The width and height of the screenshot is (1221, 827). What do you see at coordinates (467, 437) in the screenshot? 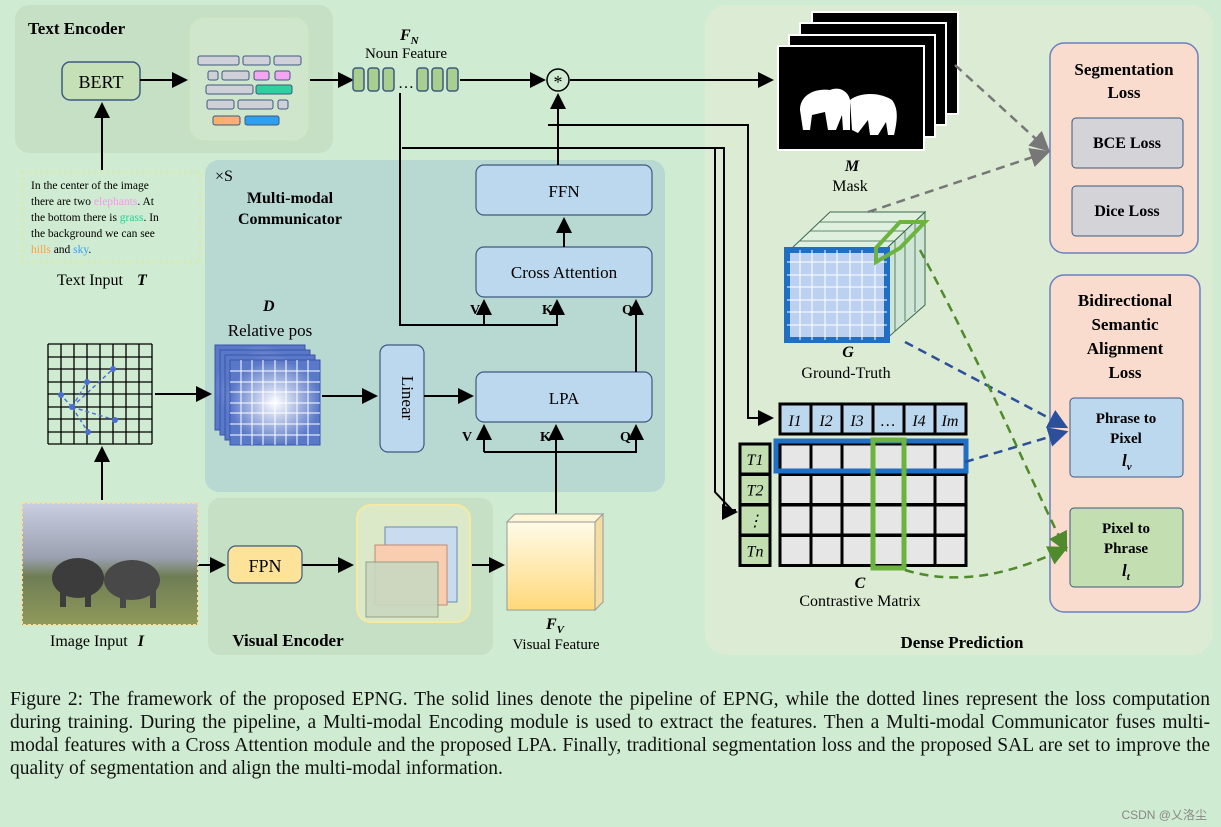
I see `v-label-lpa: V` at bounding box center [467, 437].